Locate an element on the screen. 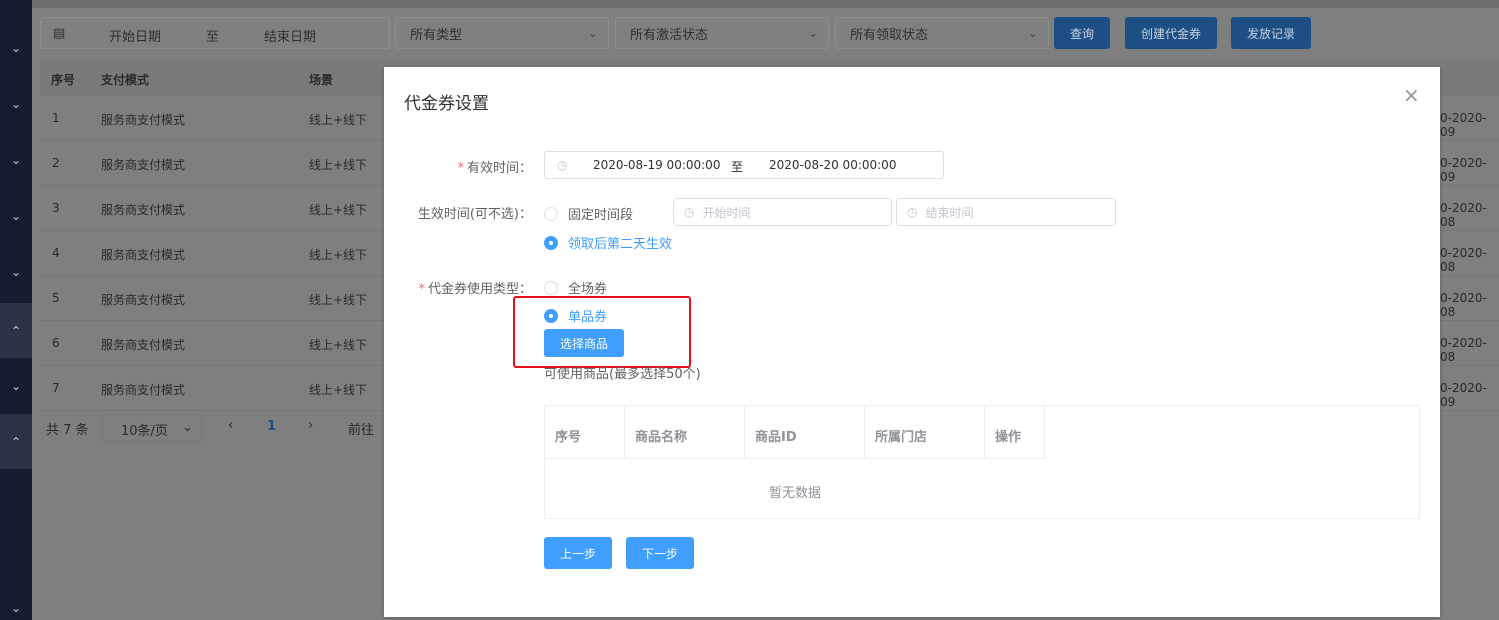 The height and width of the screenshot is (620, 1499). header-store: 所属门店 is located at coordinates (925, 432).